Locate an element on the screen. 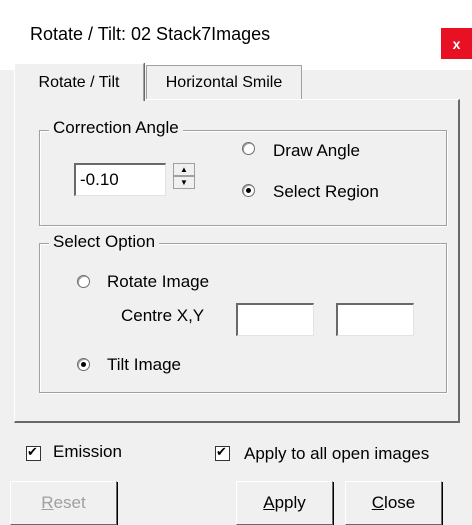  rotate-image-radio is located at coordinates (83, 281).